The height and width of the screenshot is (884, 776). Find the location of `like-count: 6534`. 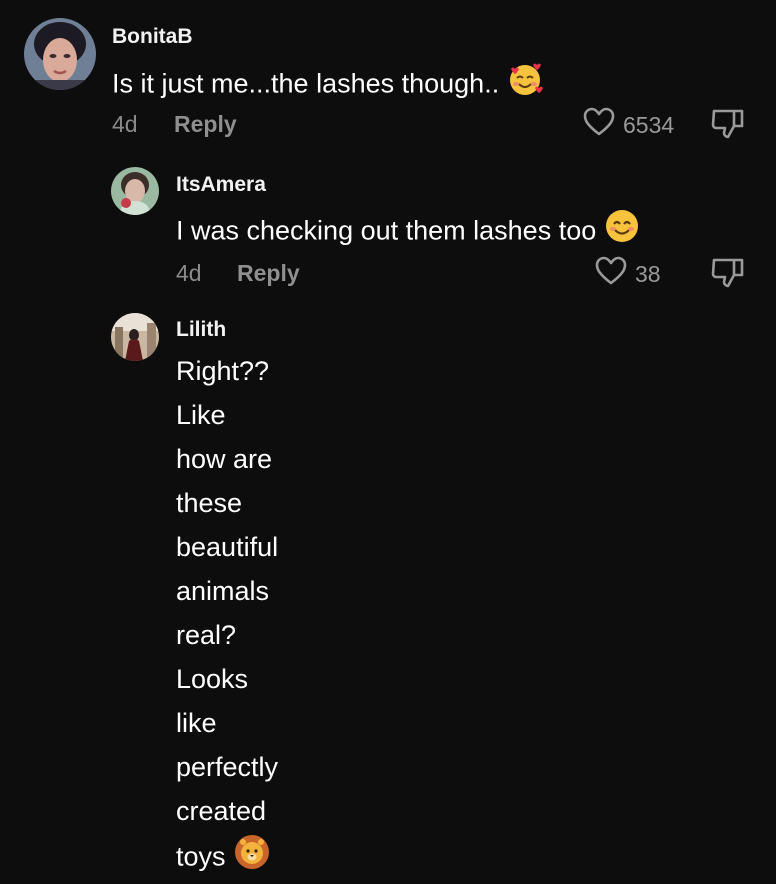

like-count: 6534 is located at coordinates (649, 124).